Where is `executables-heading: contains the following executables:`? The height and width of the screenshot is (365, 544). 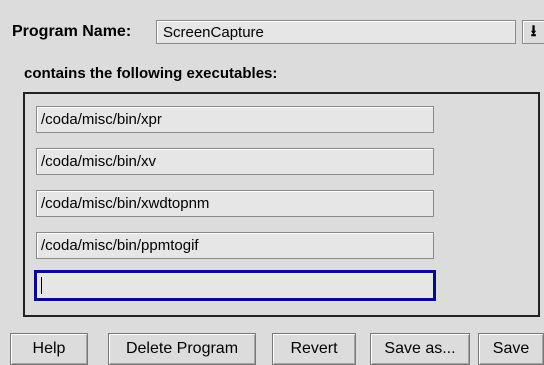 executables-heading: contains the following executables: is located at coordinates (151, 73).